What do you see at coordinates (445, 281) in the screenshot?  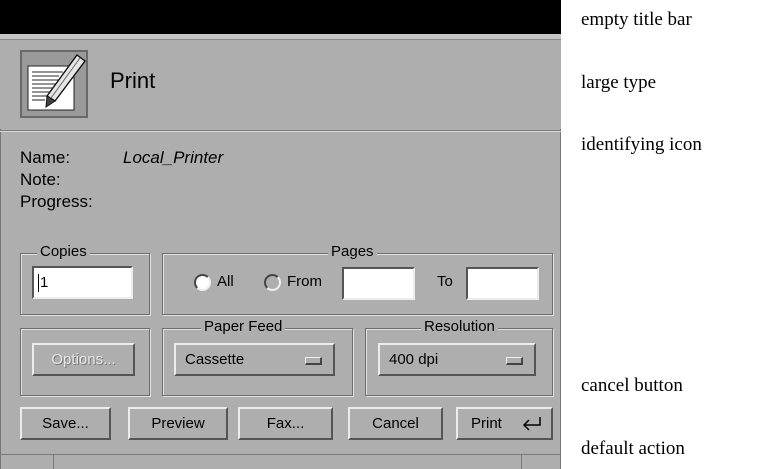 I see `pages-to-label: To` at bounding box center [445, 281].